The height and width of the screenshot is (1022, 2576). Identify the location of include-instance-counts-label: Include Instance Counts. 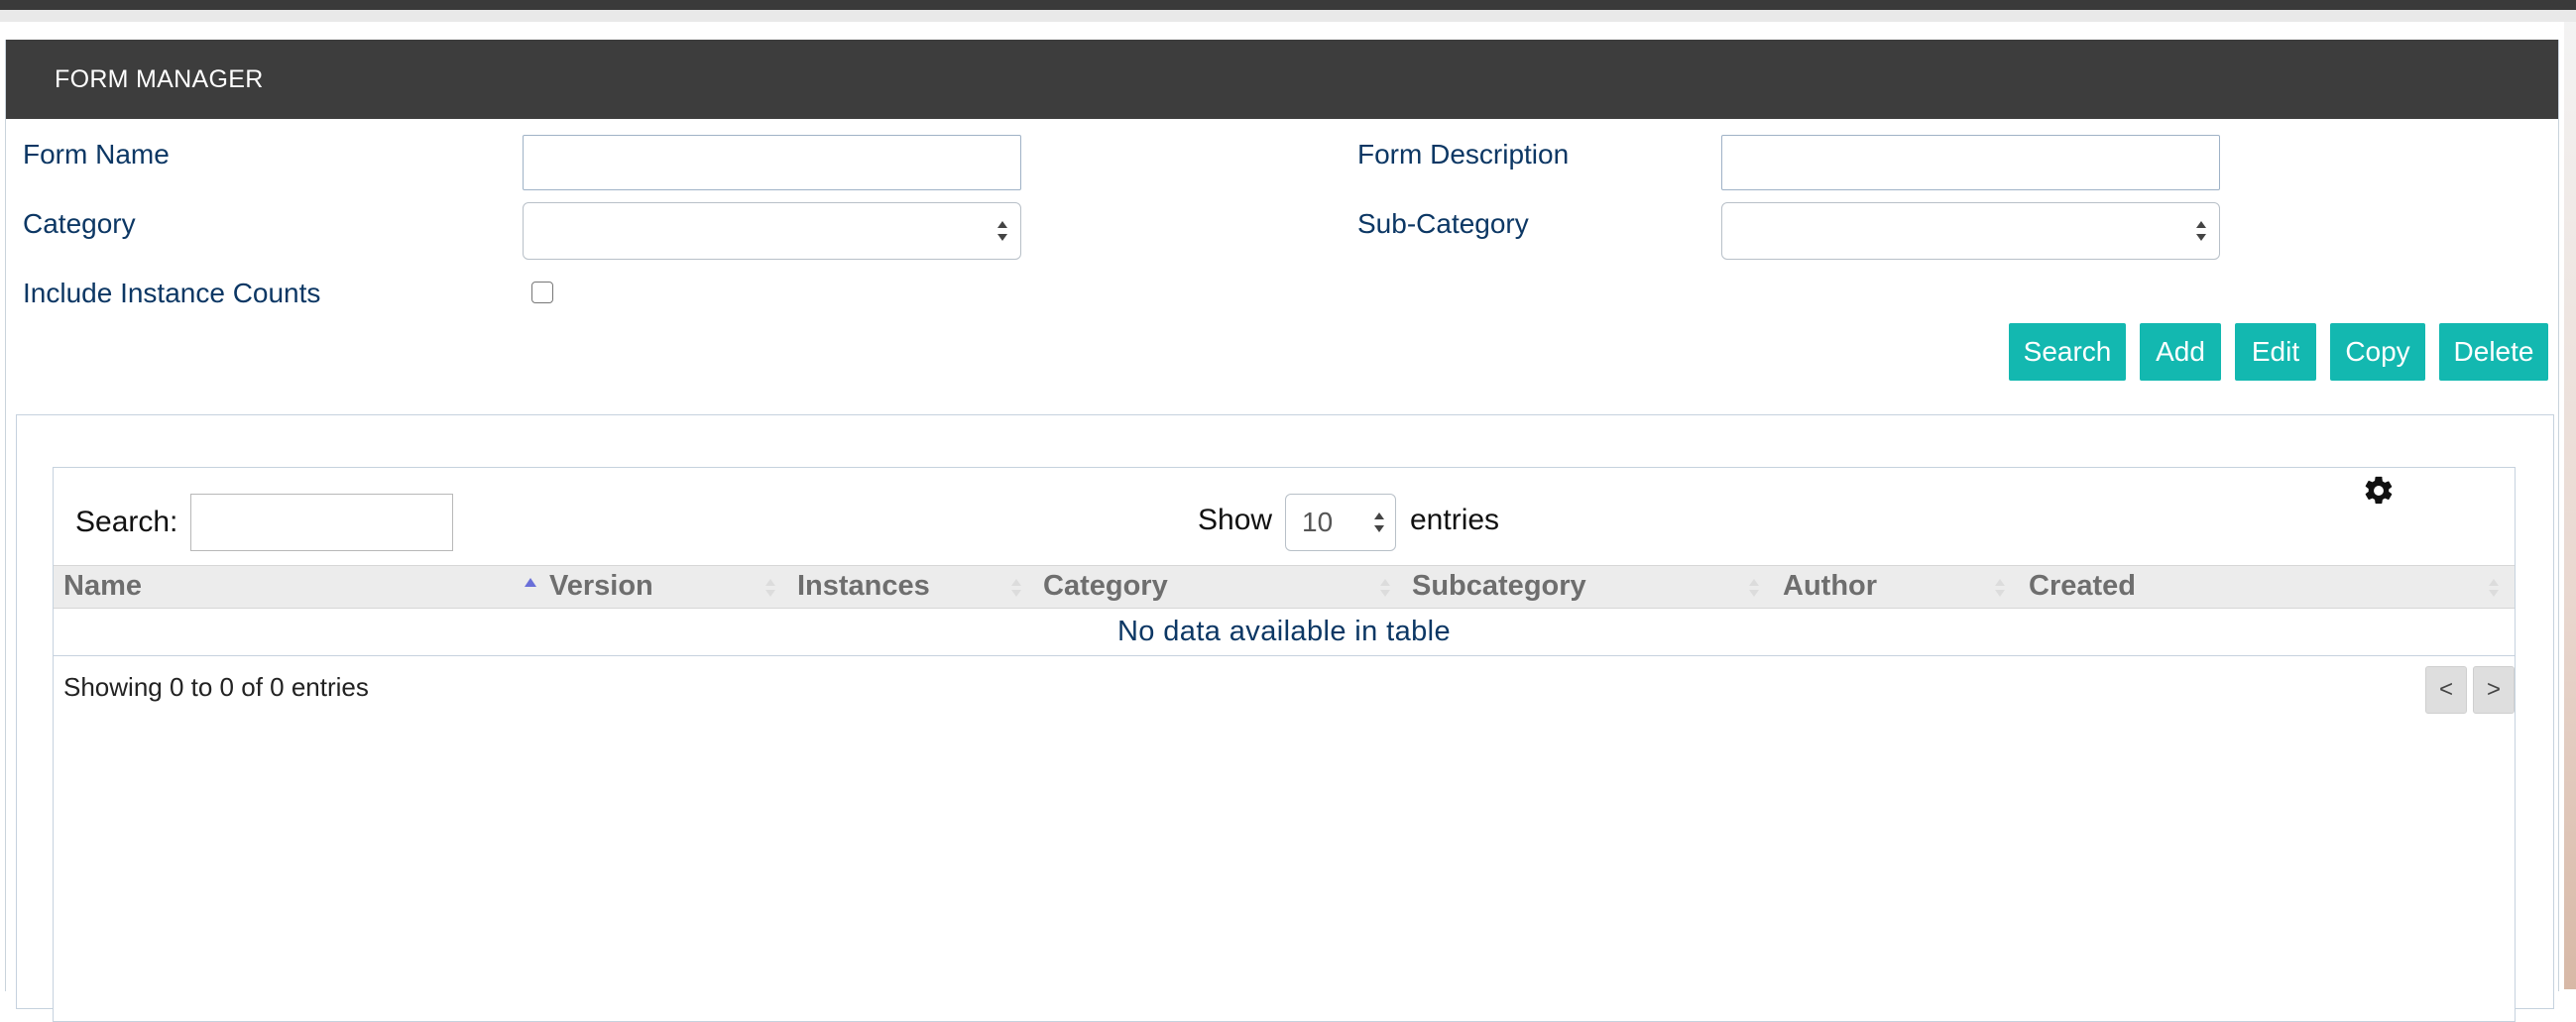
(172, 293).